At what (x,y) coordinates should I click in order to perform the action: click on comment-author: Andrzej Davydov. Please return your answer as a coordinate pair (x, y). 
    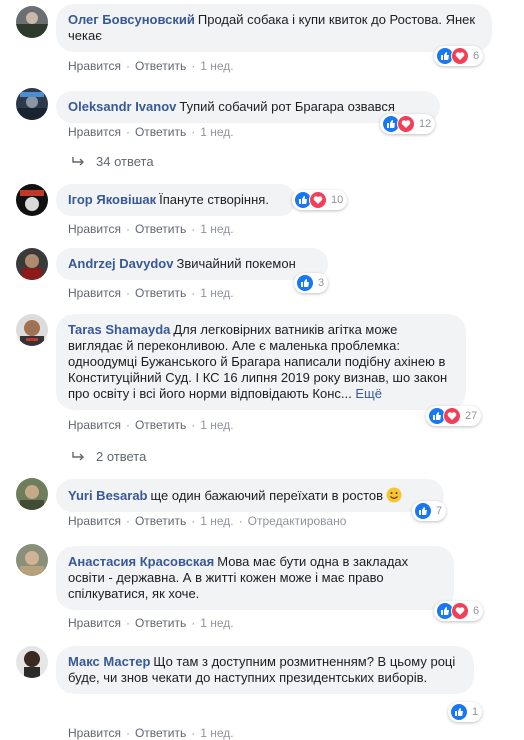
    Looking at the image, I should click on (120, 263).